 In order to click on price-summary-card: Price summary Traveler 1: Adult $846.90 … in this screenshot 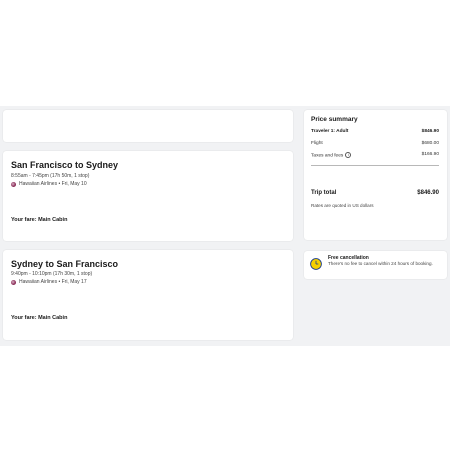, I will do `click(375, 175)`.